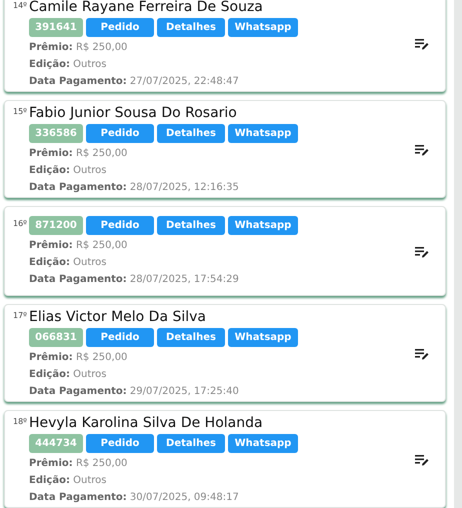  What do you see at coordinates (56, 443) in the screenshot?
I see `ticket-number: 444734` at bounding box center [56, 443].